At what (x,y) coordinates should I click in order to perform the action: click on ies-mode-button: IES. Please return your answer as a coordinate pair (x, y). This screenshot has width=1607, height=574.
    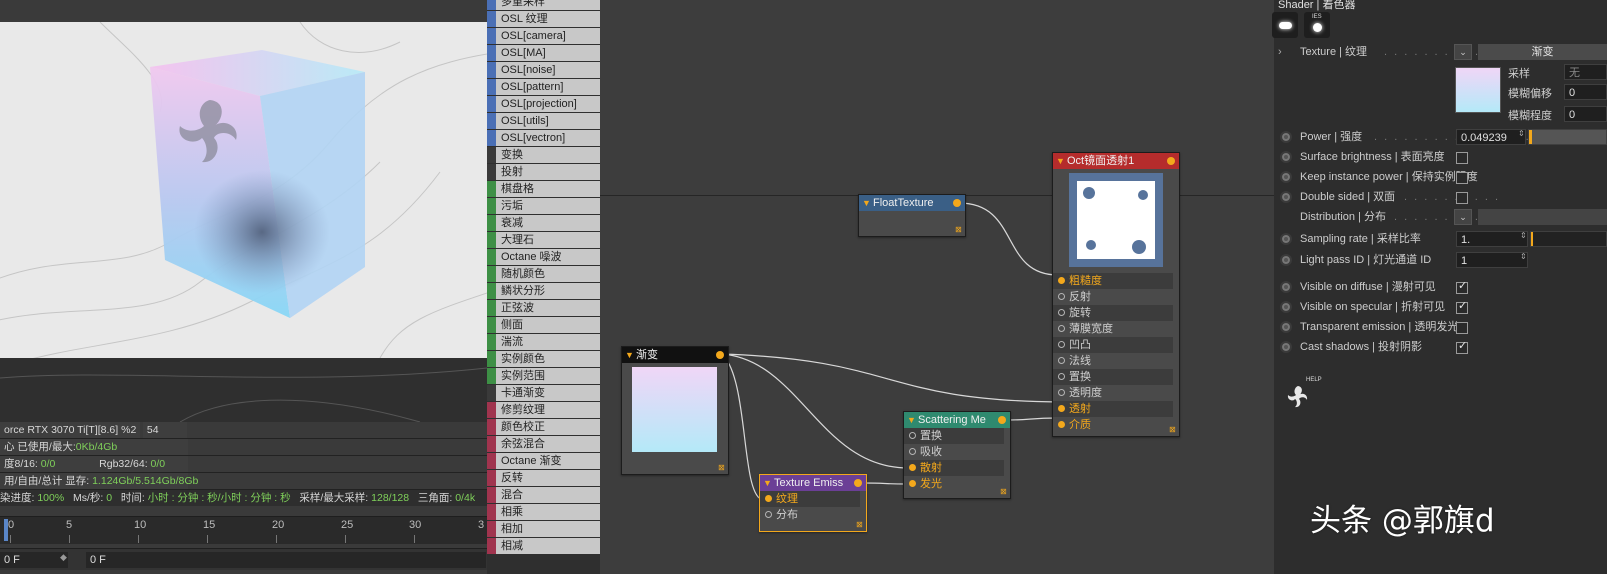
    Looking at the image, I should click on (1317, 25).